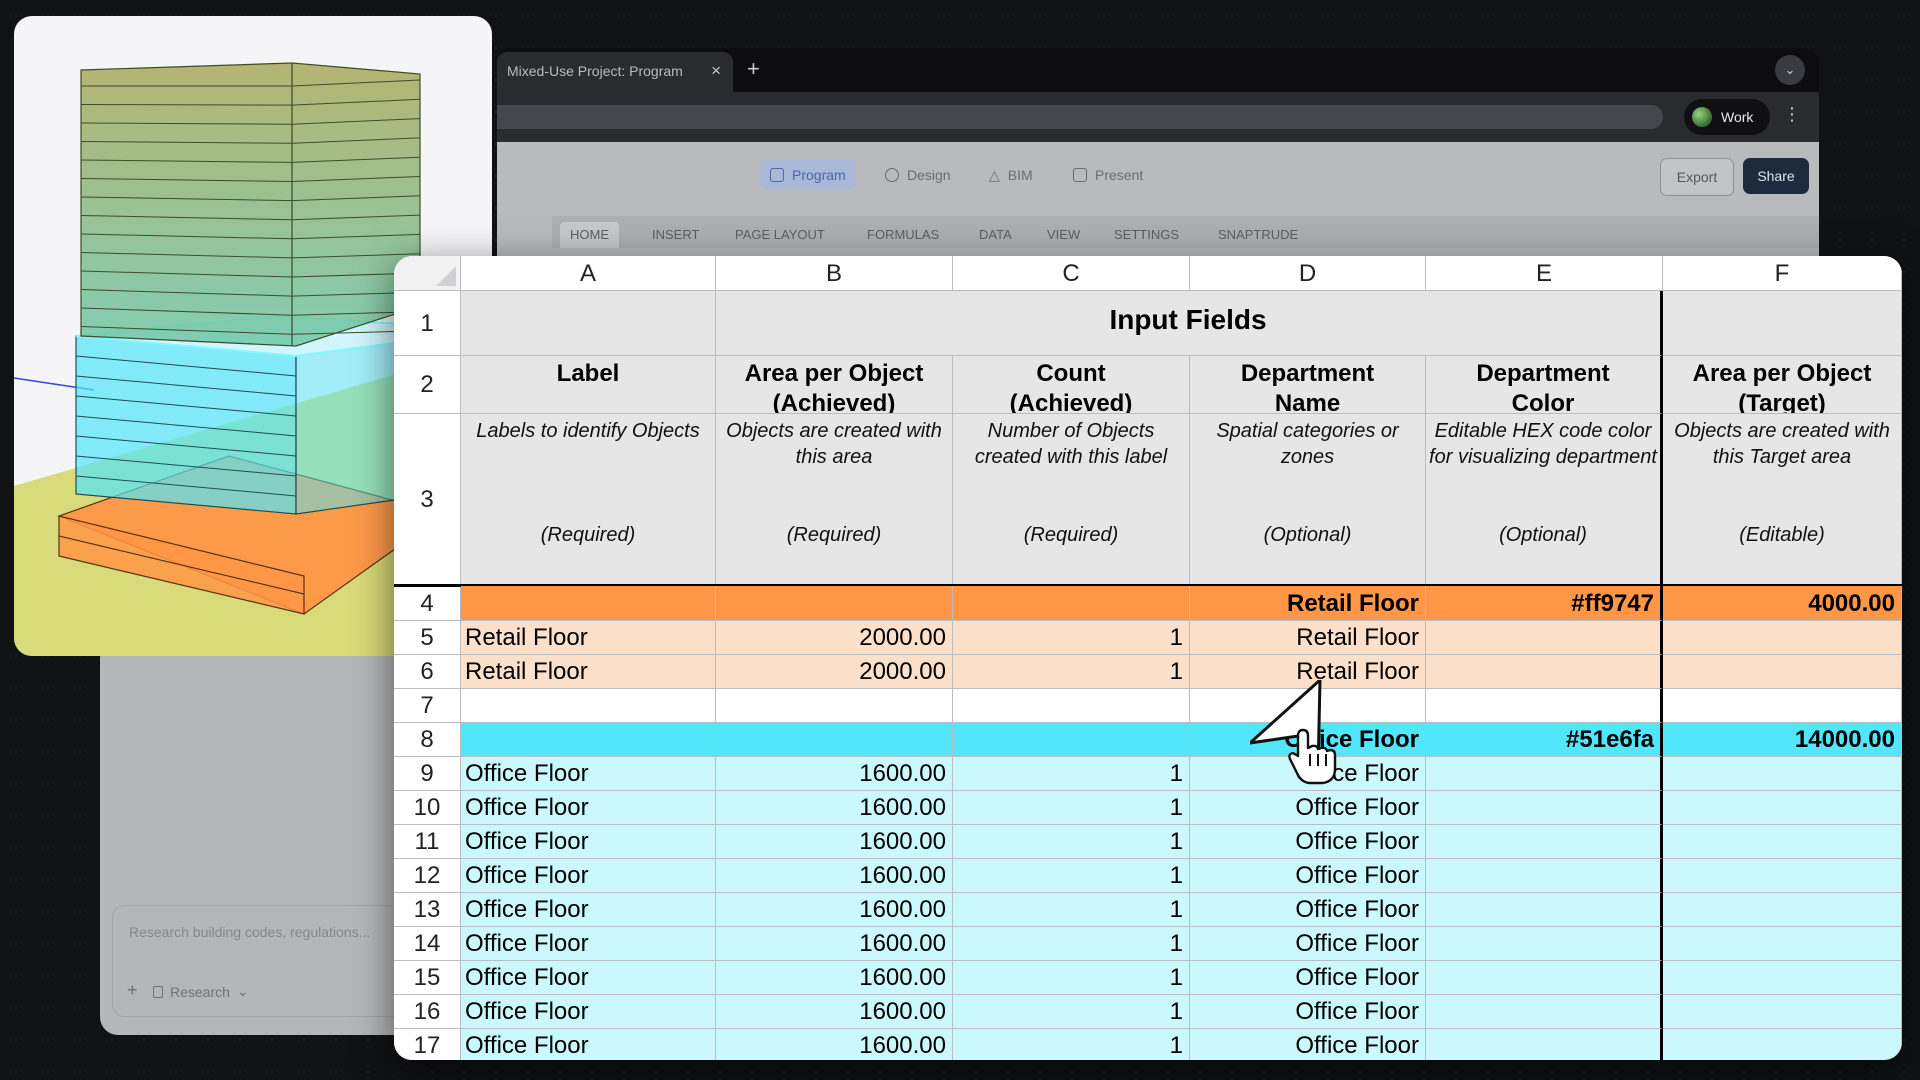 Image resolution: width=1920 pixels, height=1080 pixels. What do you see at coordinates (1792, 114) in the screenshot?
I see `more-menu-icon: ⋮` at bounding box center [1792, 114].